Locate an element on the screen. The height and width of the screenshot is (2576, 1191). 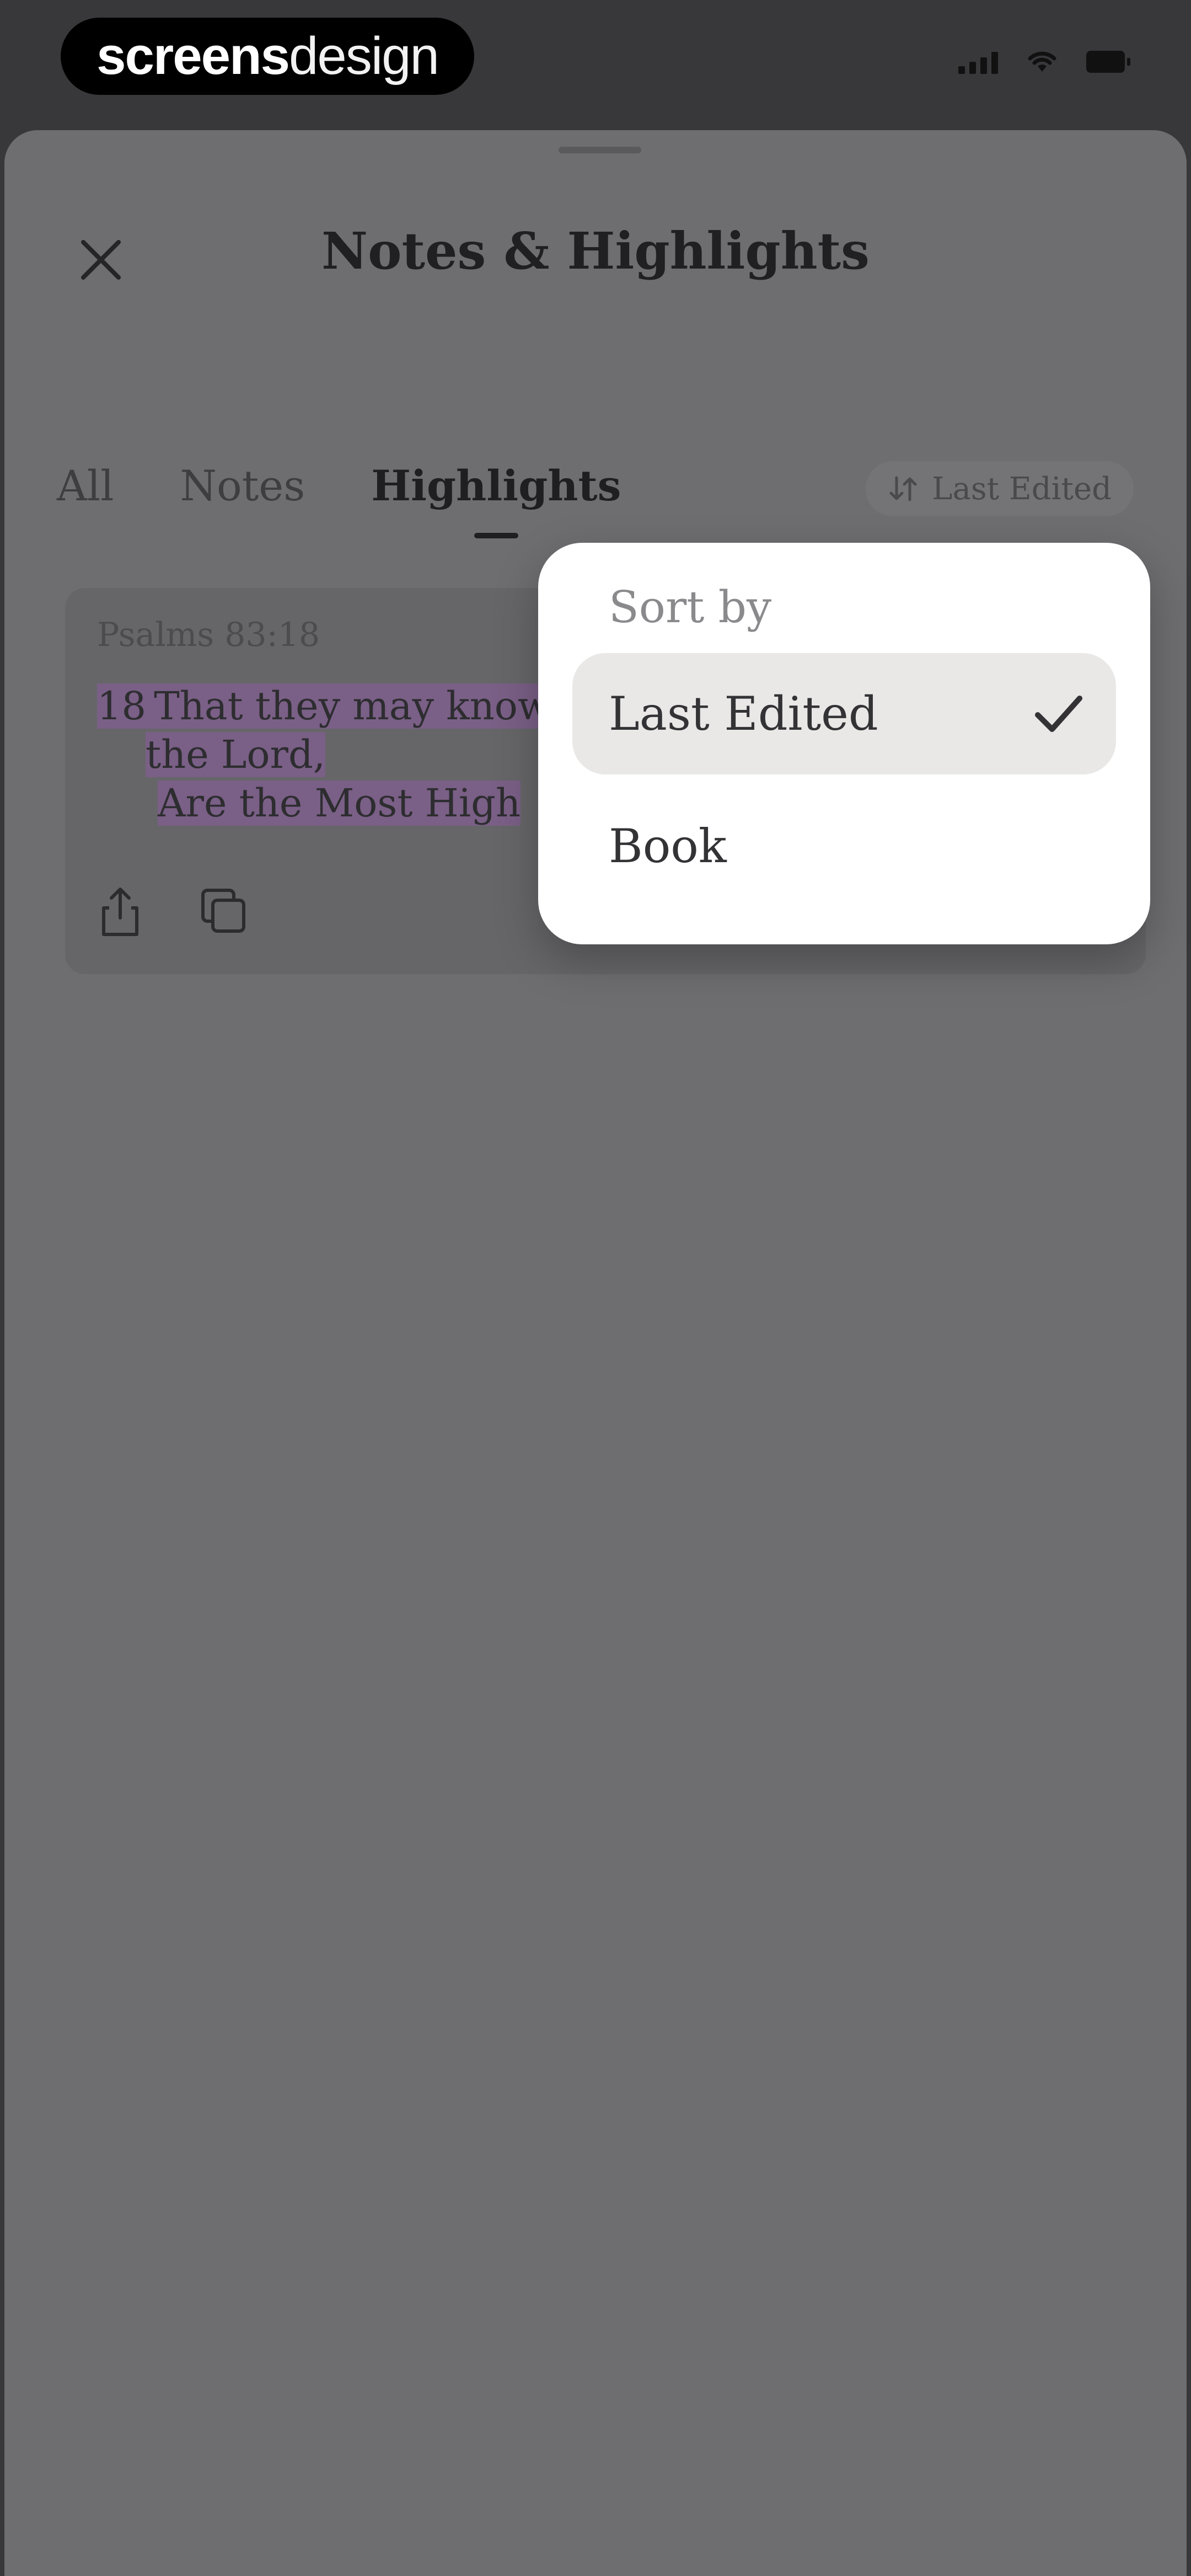
sort-option-label: Book is located at coordinates (668, 846).